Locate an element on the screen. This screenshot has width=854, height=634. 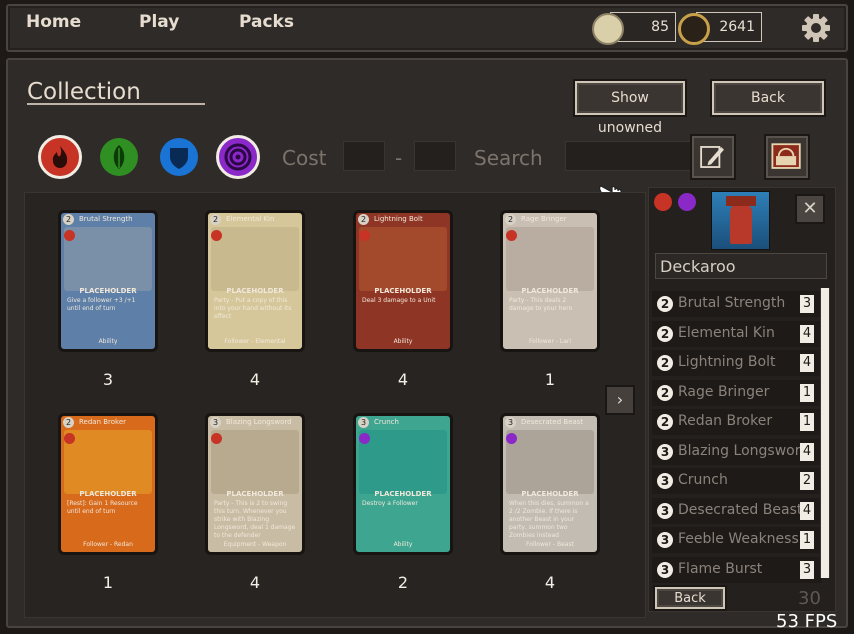
deck-box-button is located at coordinates (787, 157).